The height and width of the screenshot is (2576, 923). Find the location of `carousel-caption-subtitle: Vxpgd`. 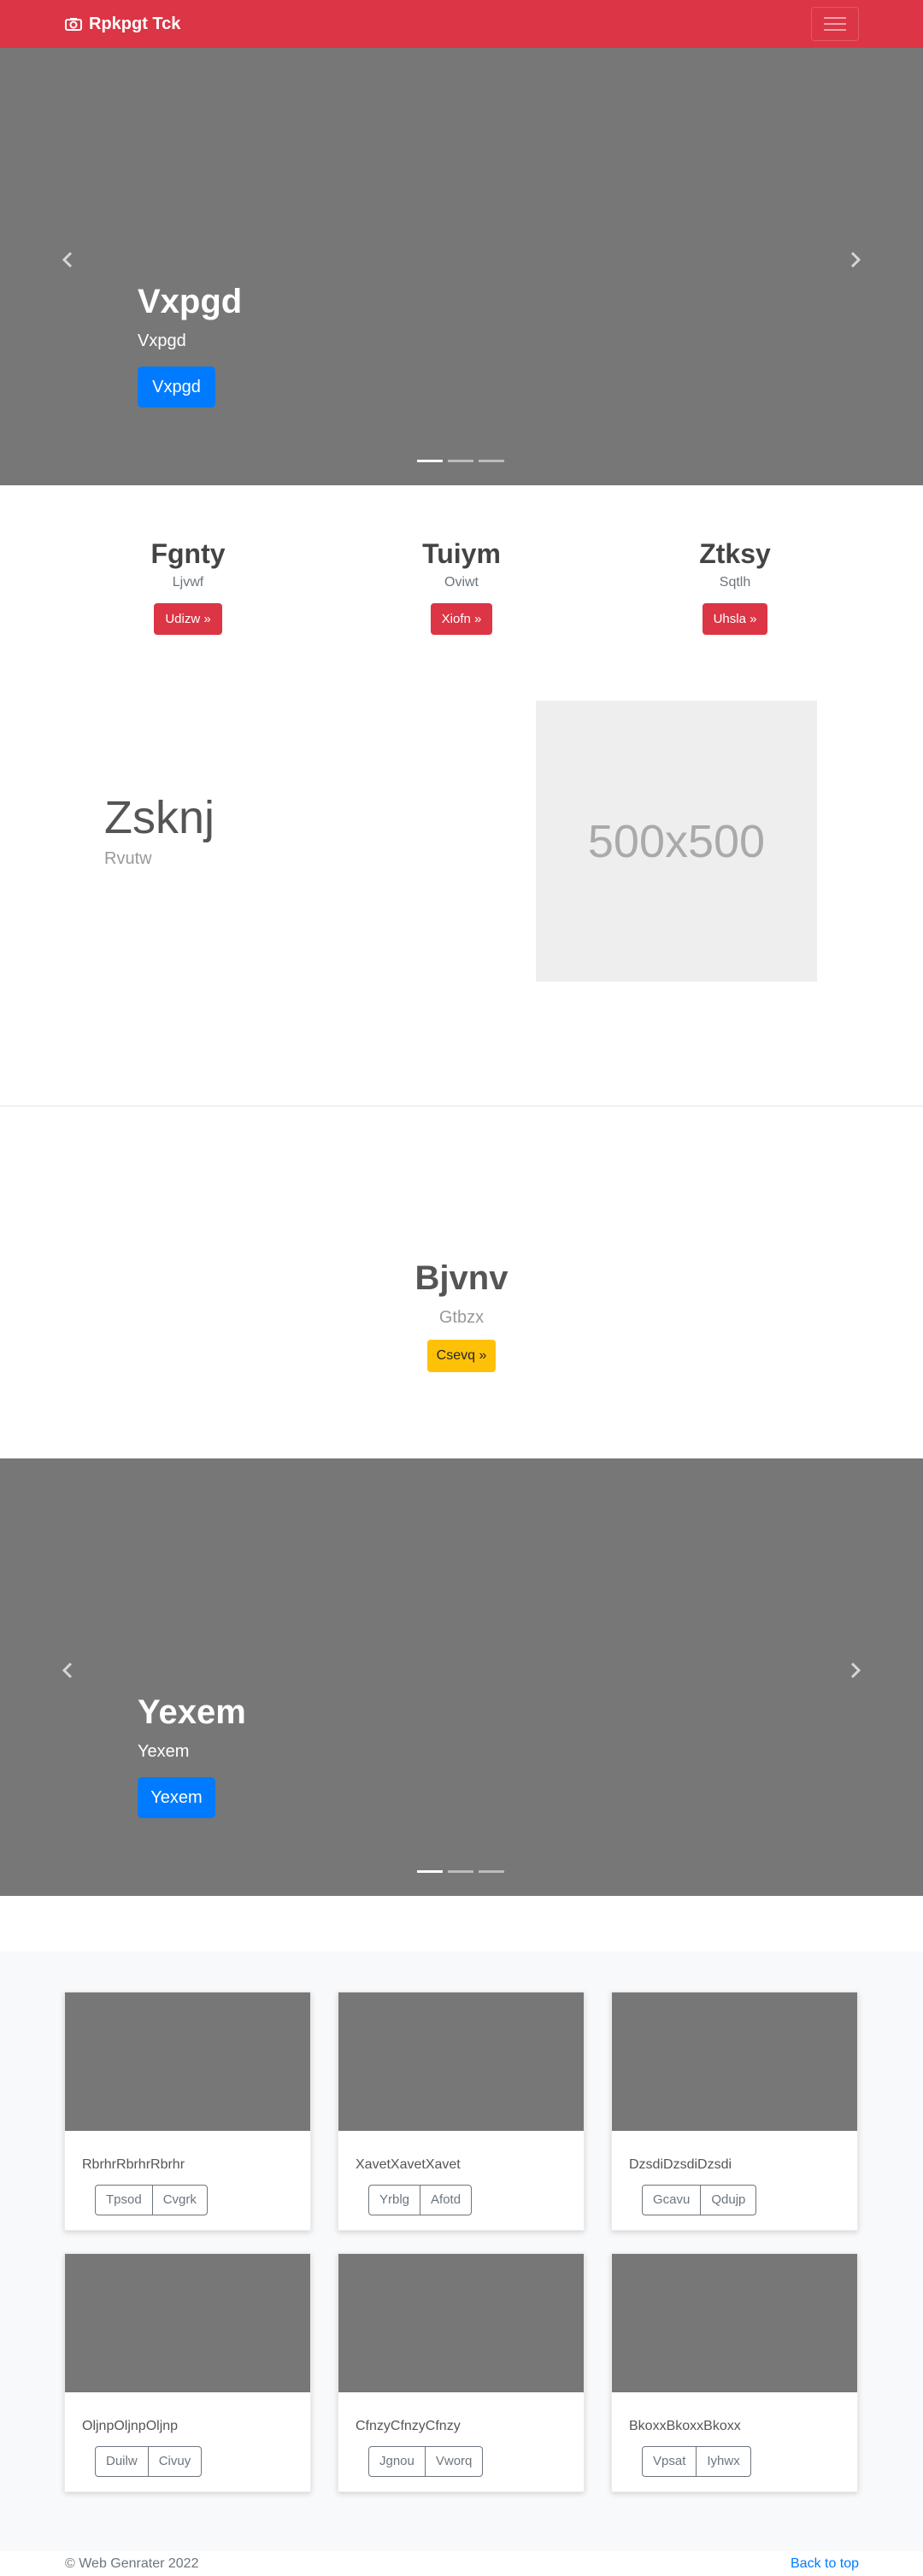

carousel-caption-subtitle: Vxpgd is located at coordinates (162, 341).